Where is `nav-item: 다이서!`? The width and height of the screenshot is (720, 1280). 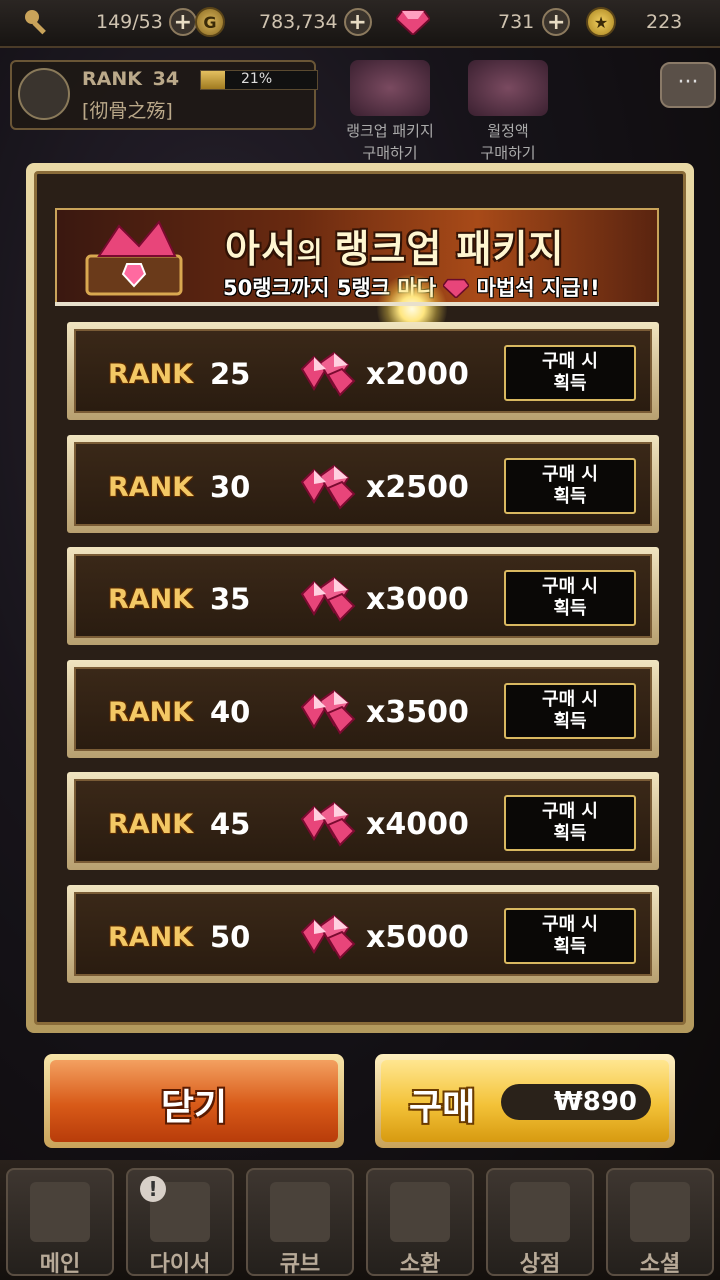 nav-item: 다이서! is located at coordinates (180, 1222).